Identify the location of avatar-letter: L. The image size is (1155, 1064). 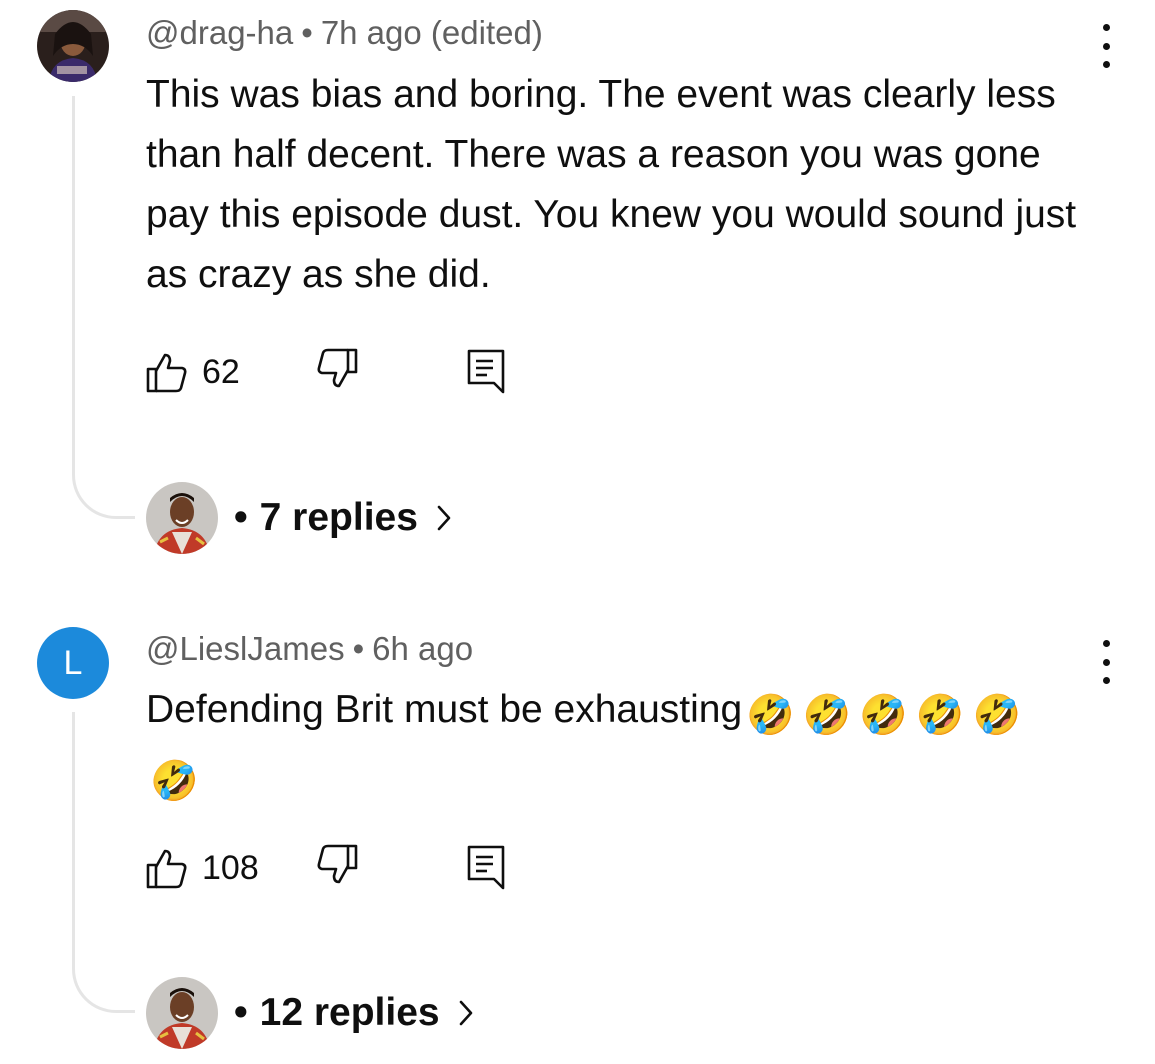
(73, 662).